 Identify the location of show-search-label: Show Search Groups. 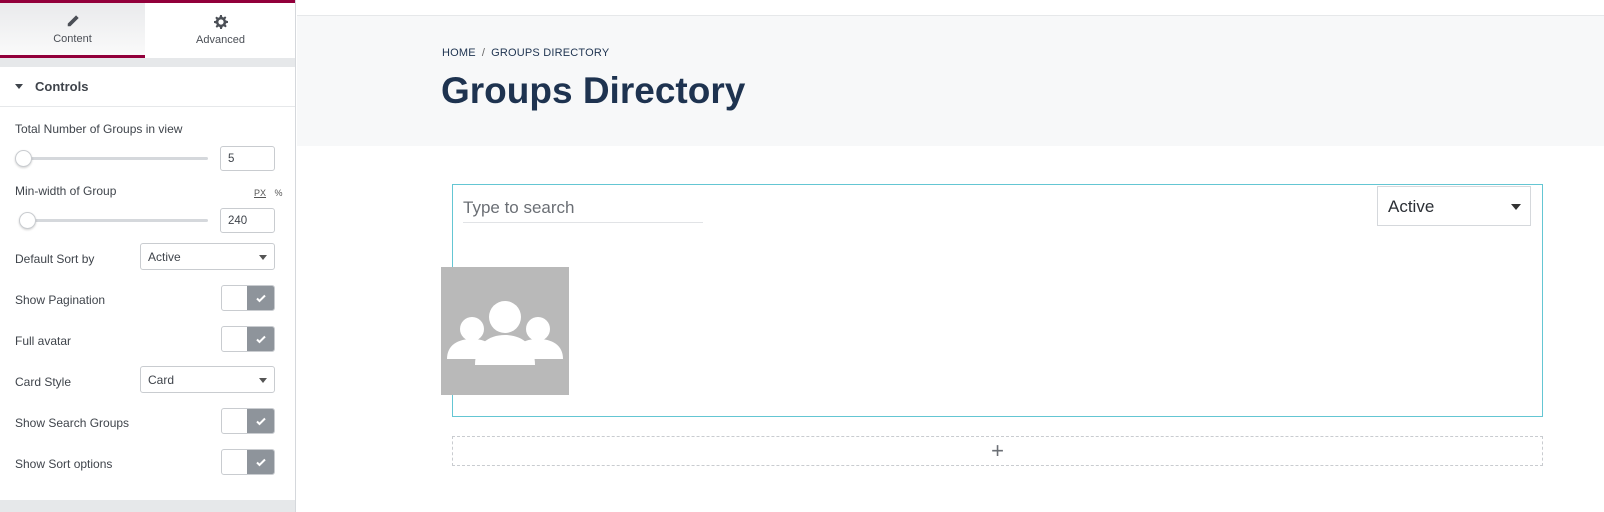
(72, 423).